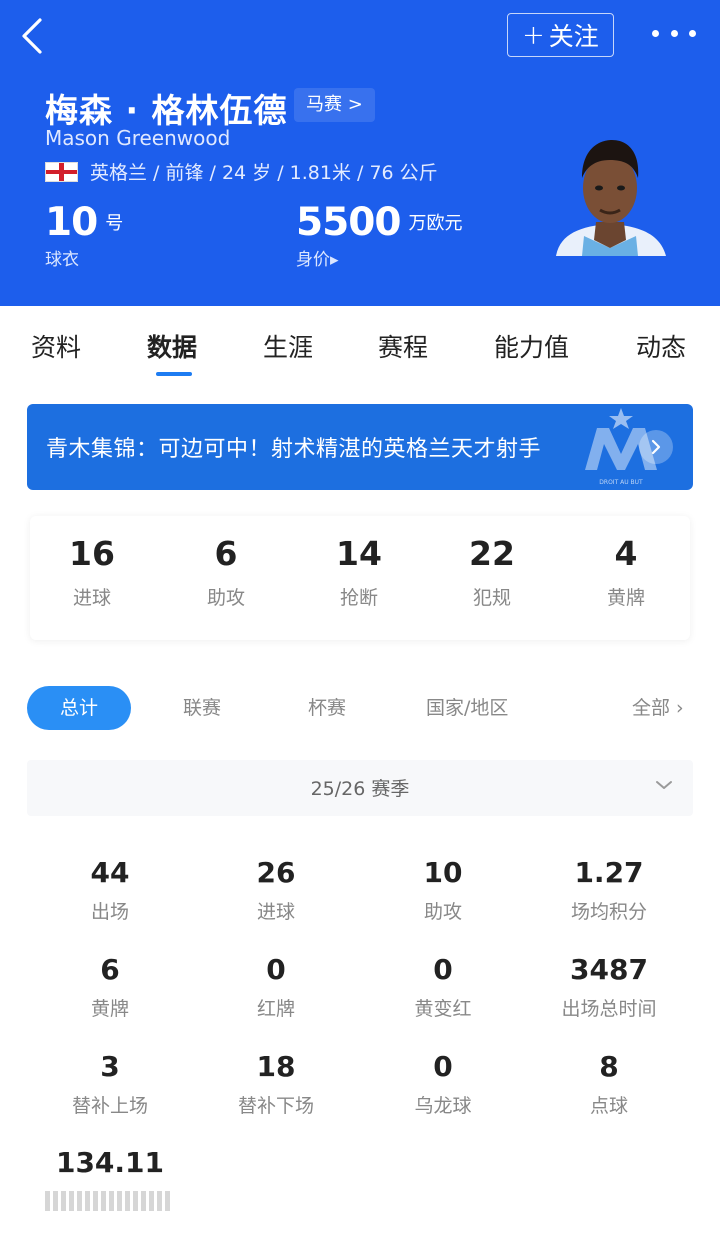  Describe the element at coordinates (114, 223) in the screenshot. I see `shirt-number-unit: 号` at that location.